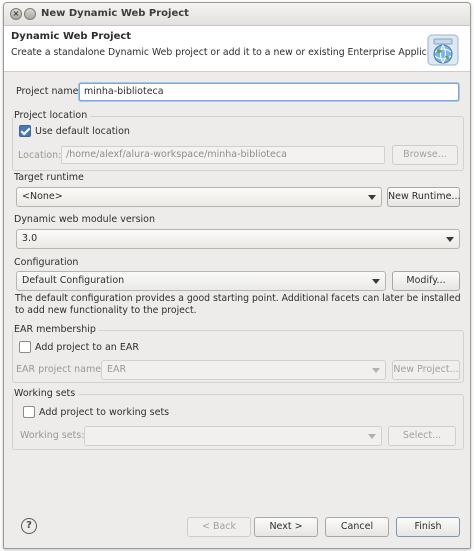 The height and width of the screenshot is (551, 474). Describe the element at coordinates (115, 13) in the screenshot. I see `window-title: New Dynamic Web Project` at that location.